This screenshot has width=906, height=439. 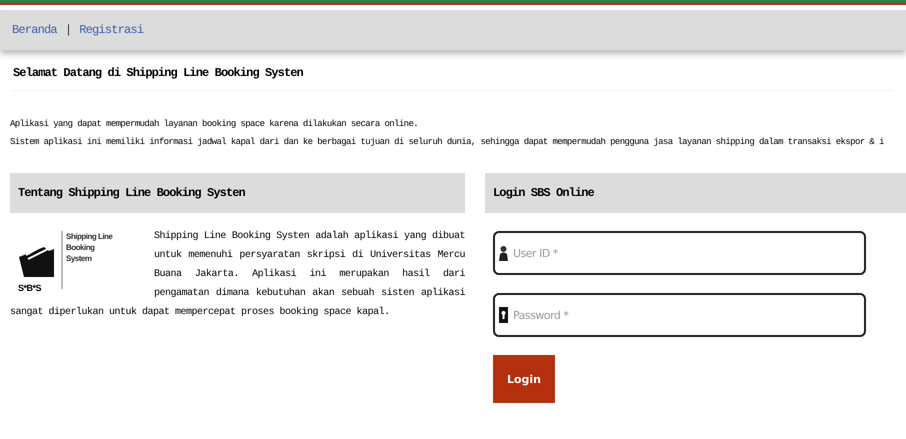 What do you see at coordinates (237, 274) in the screenshot?
I see `about-text: S*B*S Shipping Line Booking System Shipping Line Booking Systen adalah aplikasi yang dibuat untuk memenuhi persyaratan skripsi di Universitas Mercu Buana Jakarta. Aplikasi ini merupakan hasil dari pengamatan dimana kebutuhan akan sebuah sisten aplikasi sangat diperlukan untuk dapat mempercepat proses booking space kapal.` at bounding box center [237, 274].